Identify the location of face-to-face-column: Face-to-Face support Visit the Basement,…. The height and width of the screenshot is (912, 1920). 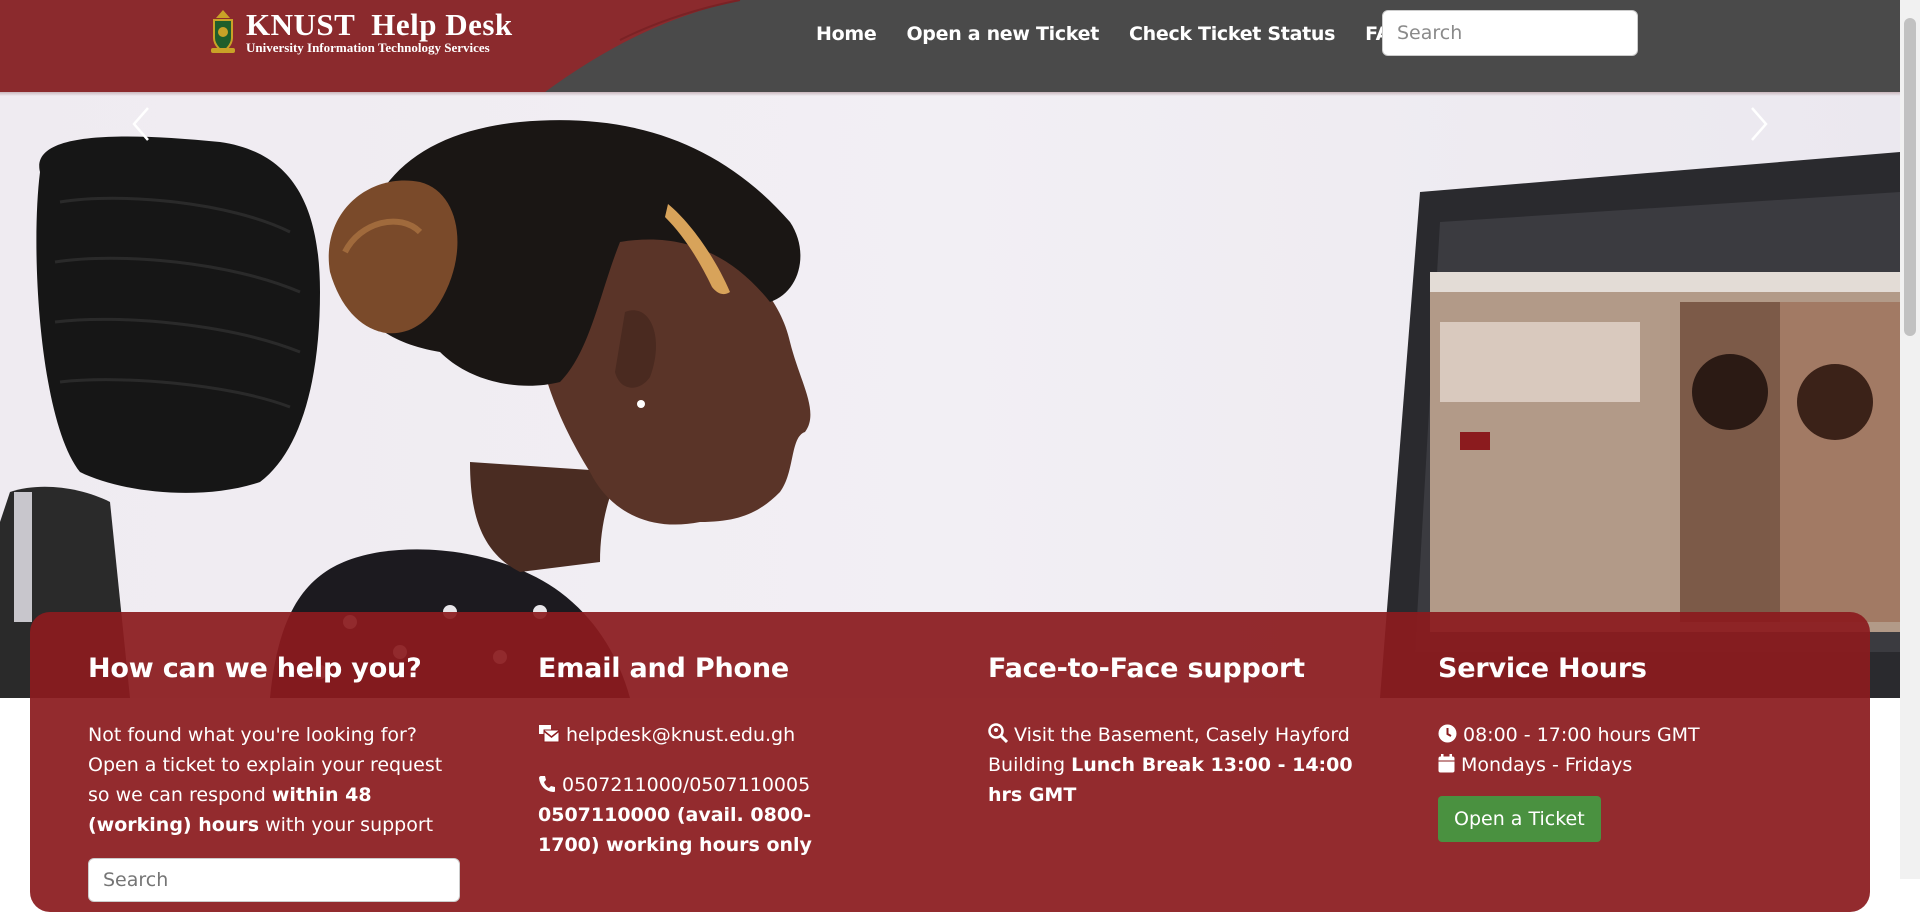
(1188, 731).